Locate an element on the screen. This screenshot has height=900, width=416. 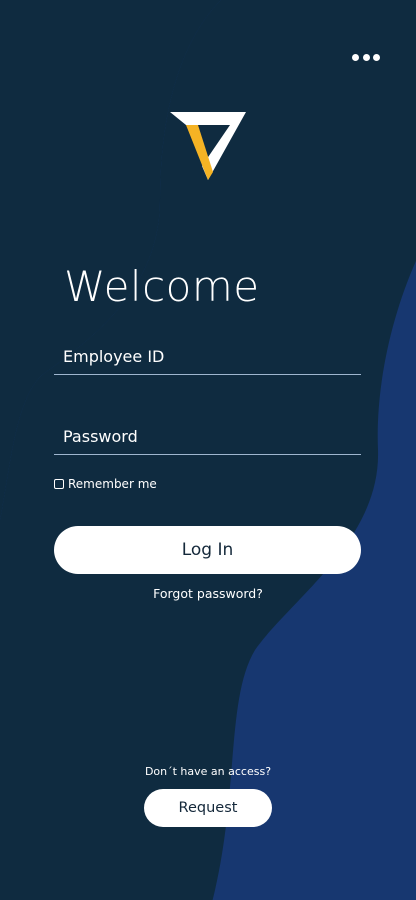
password-field-container is located at coordinates (207, 436).